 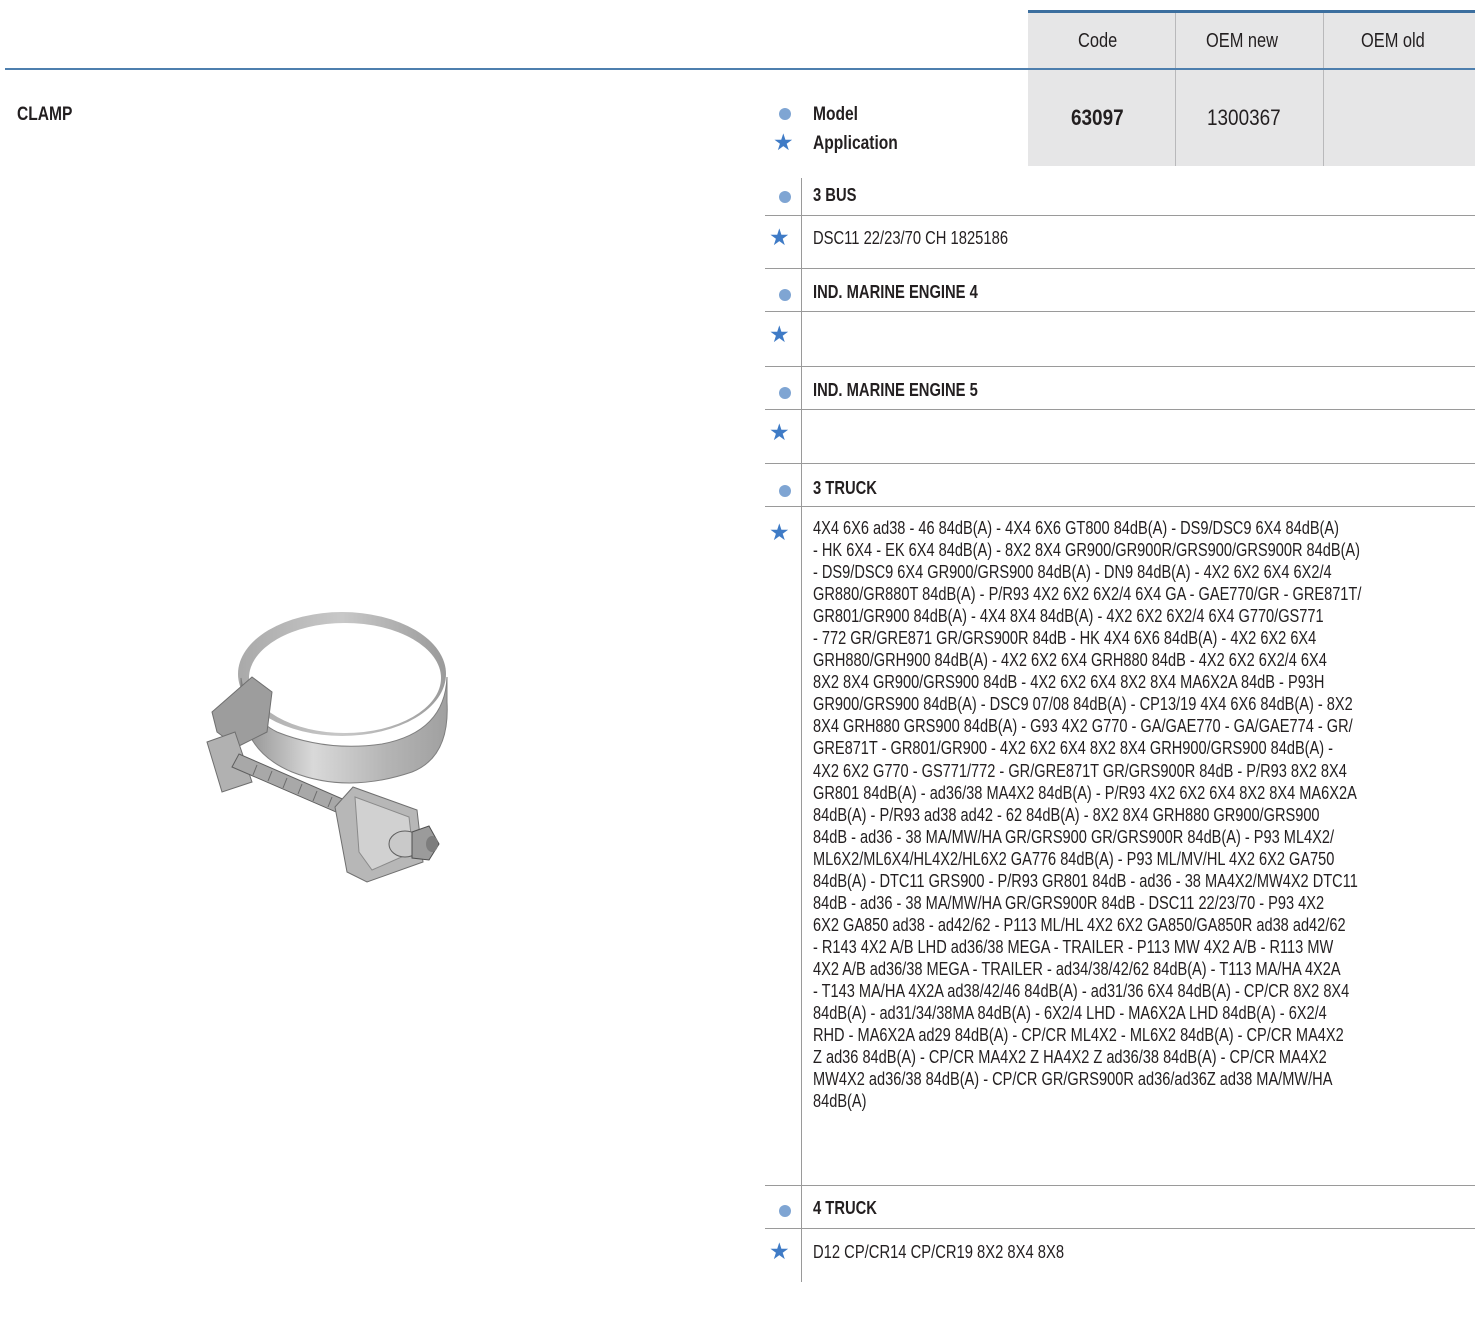 What do you see at coordinates (1241, 40) in the screenshot?
I see `column-header-oem-new: OEM new` at bounding box center [1241, 40].